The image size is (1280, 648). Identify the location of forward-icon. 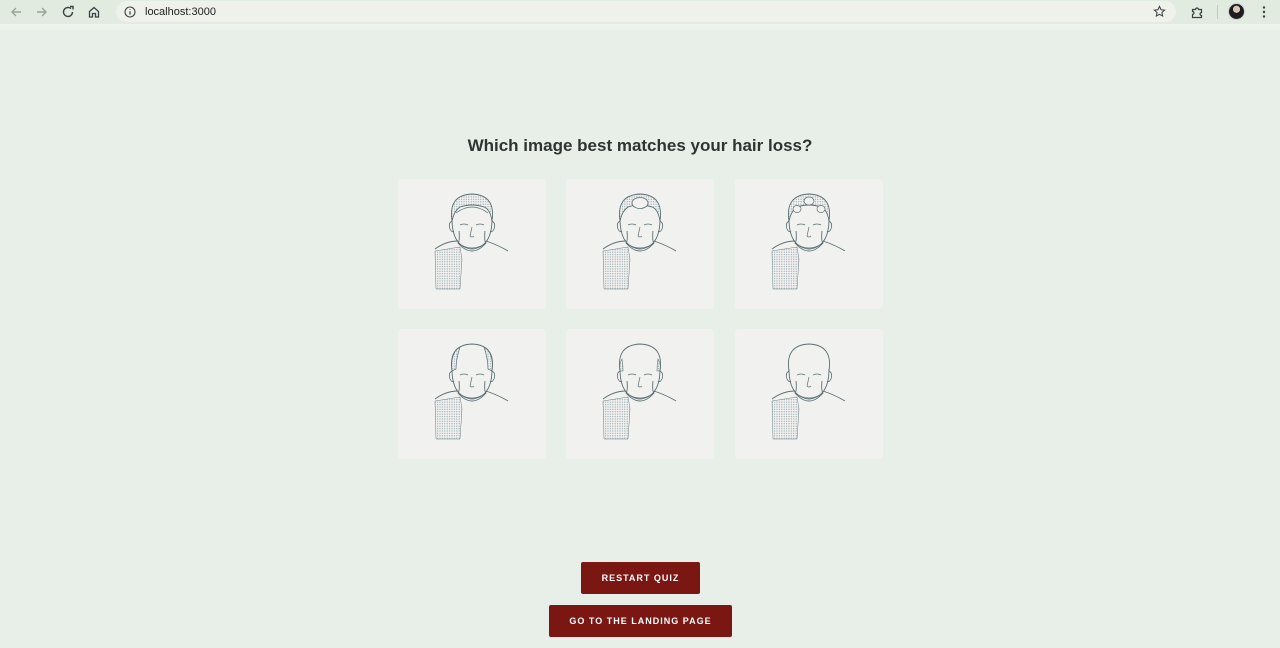
(42, 12).